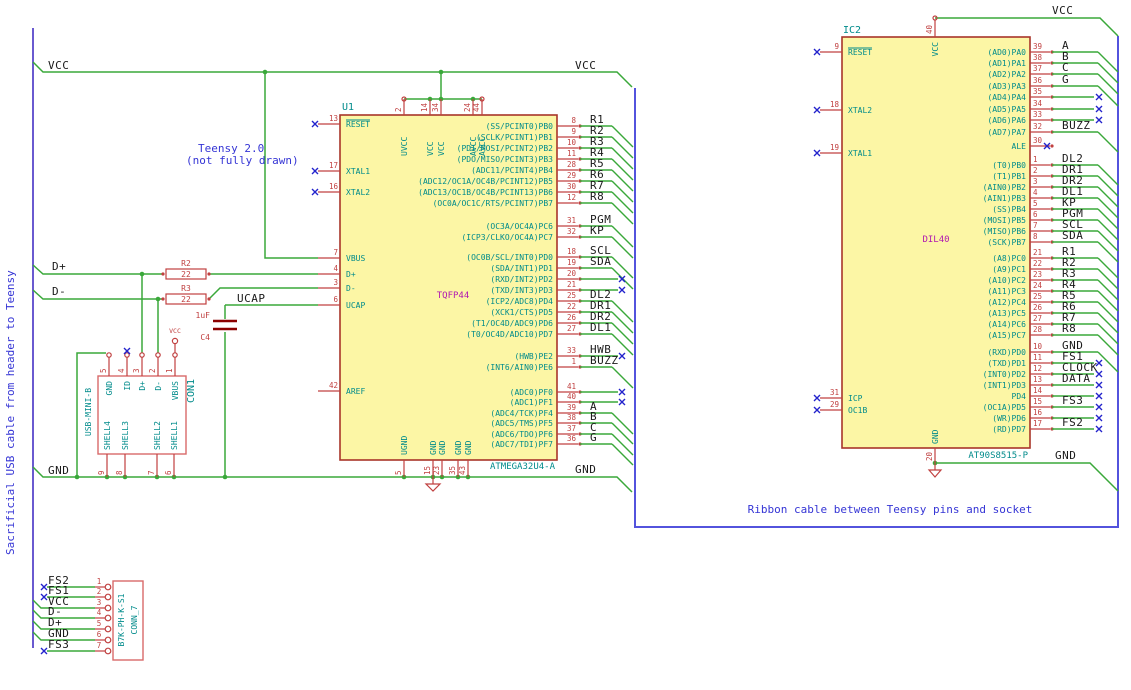  I want to click on pin-name: (ADC0)PF0, so click(532, 392).